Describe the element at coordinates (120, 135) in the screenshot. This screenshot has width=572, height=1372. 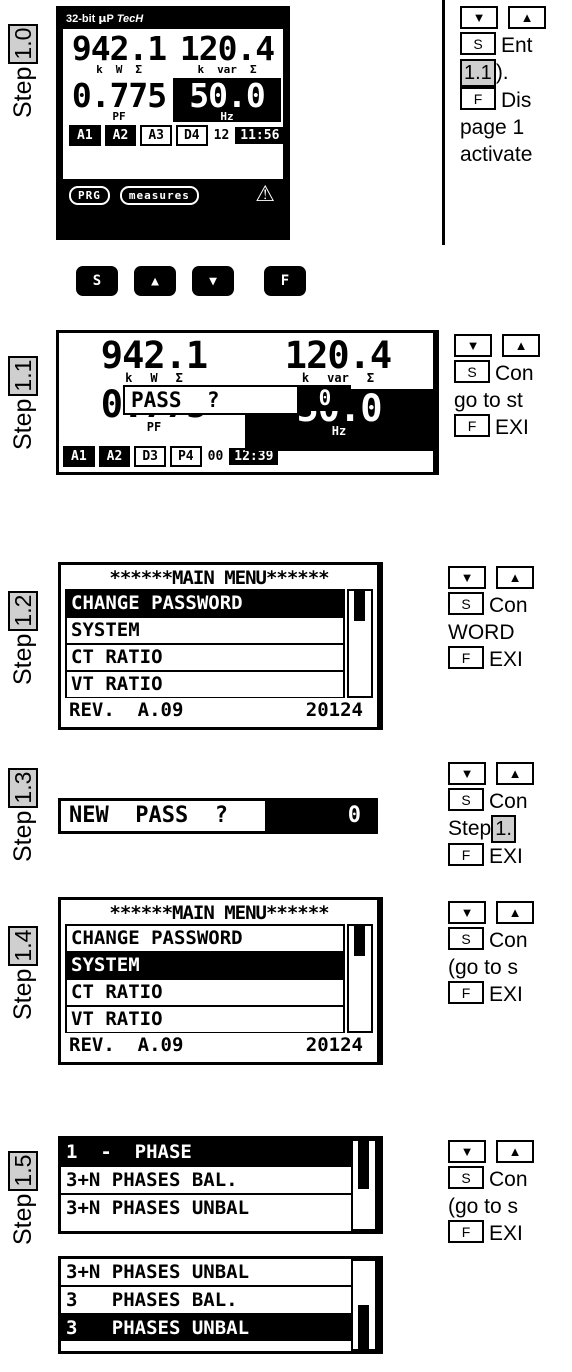
I see `status-tag-a2: A2` at that location.